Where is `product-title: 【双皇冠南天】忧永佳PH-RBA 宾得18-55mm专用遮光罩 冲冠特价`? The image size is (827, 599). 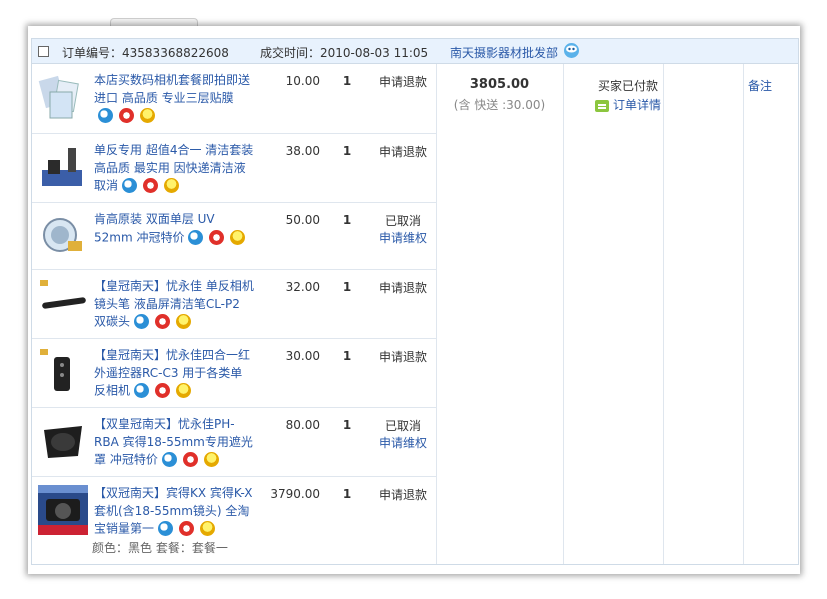
product-title: 【双皇冠南天】忧永佳PH-RBA 宾得18-55mm专用遮光罩 冲冠特价 is located at coordinates (174, 442).